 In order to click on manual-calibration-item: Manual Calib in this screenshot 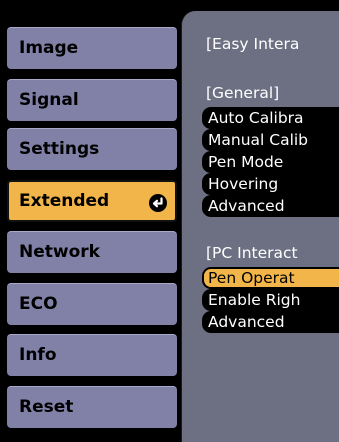, I will do `click(270, 140)`.